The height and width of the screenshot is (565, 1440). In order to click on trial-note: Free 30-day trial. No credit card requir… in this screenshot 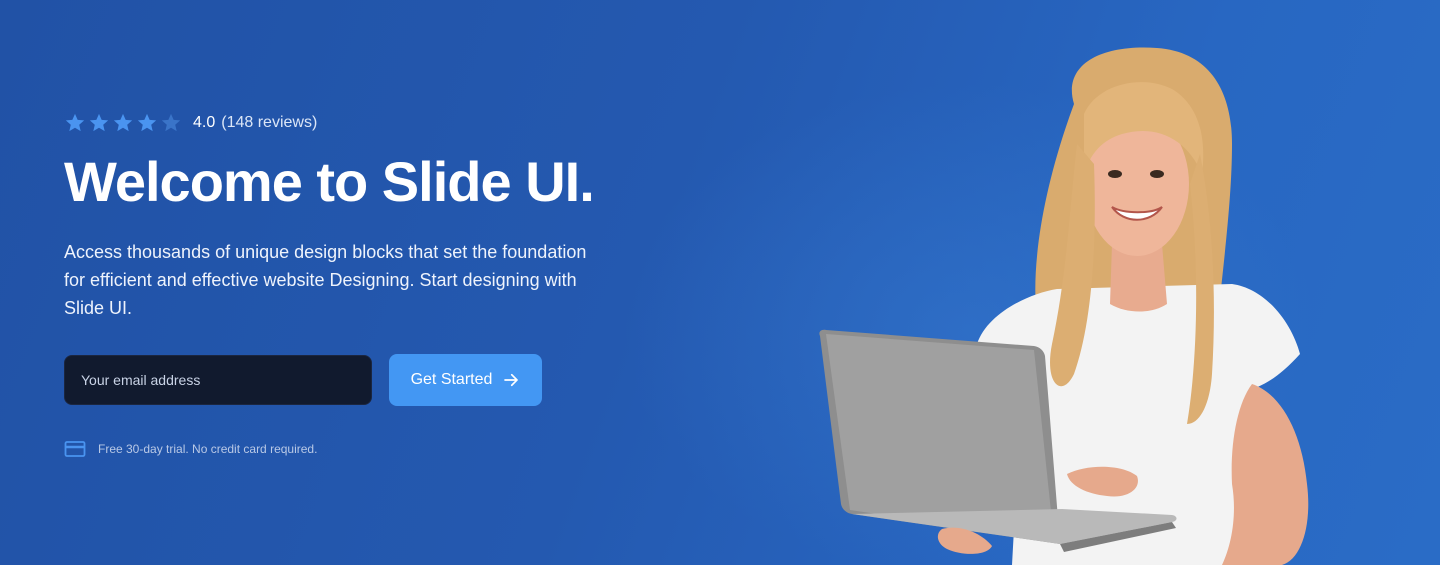, I will do `click(344, 449)`.